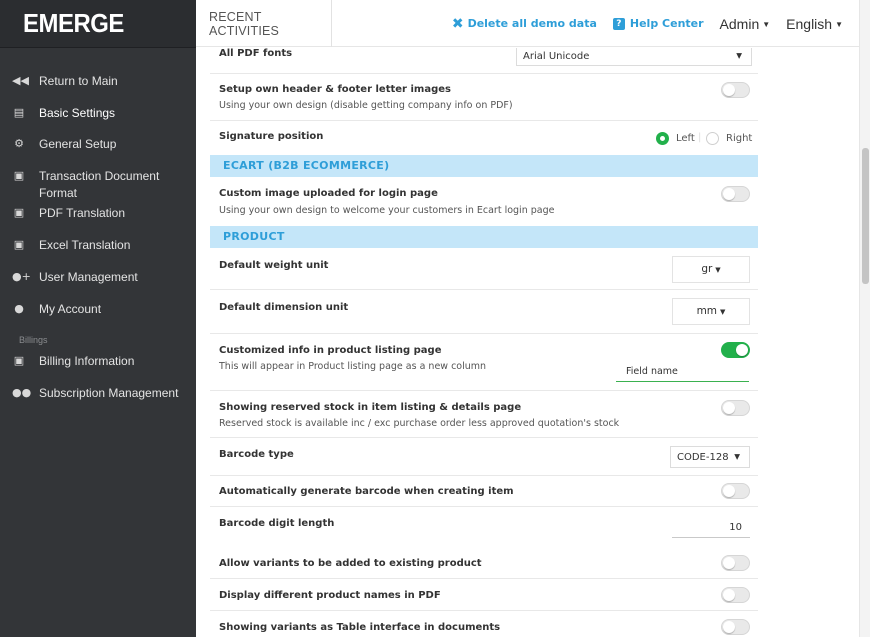  Describe the element at coordinates (865, 216) in the screenshot. I see `scrollbar-thumb` at that location.